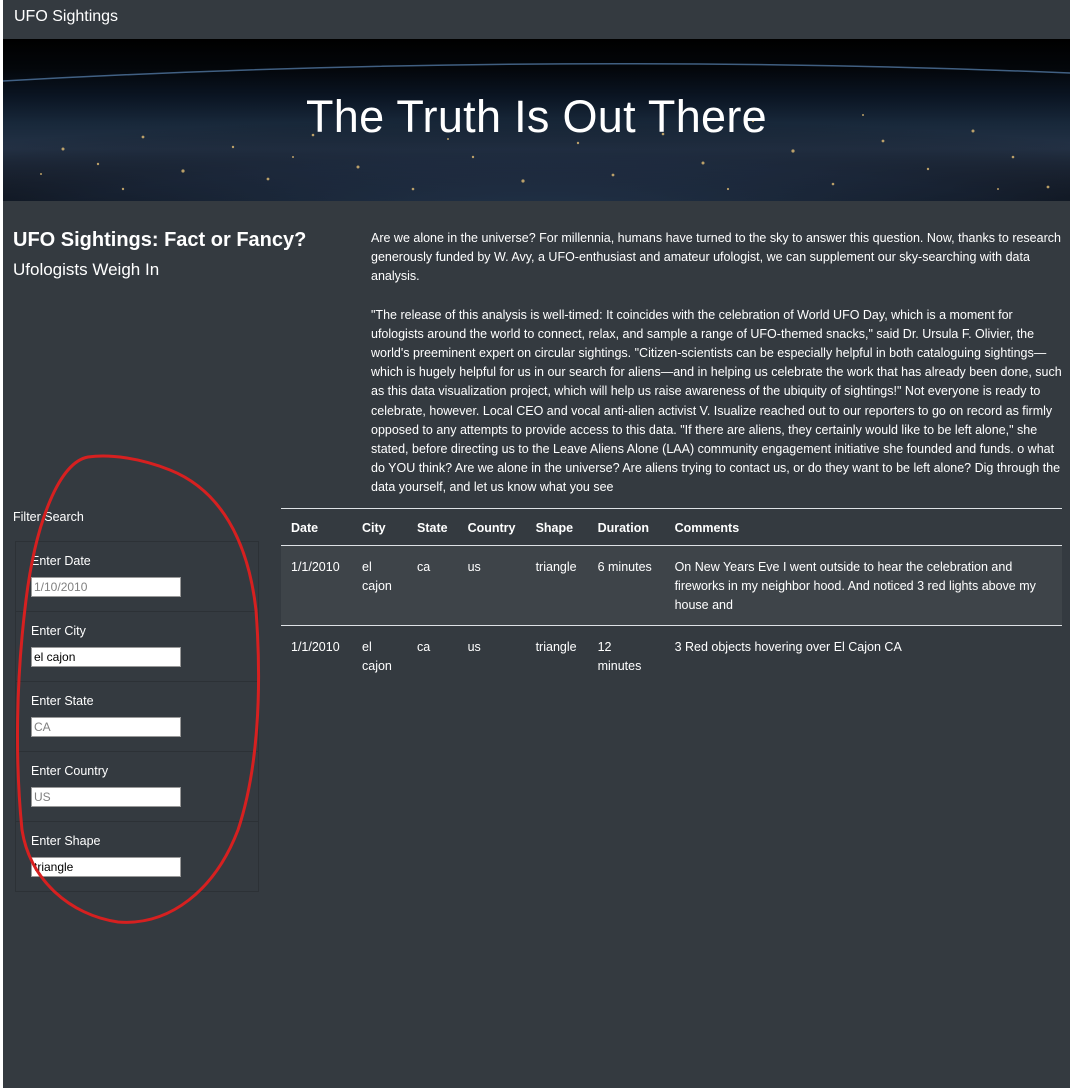 The image size is (1070, 1088). I want to click on filter-item-country: Enter Country, so click(137, 787).